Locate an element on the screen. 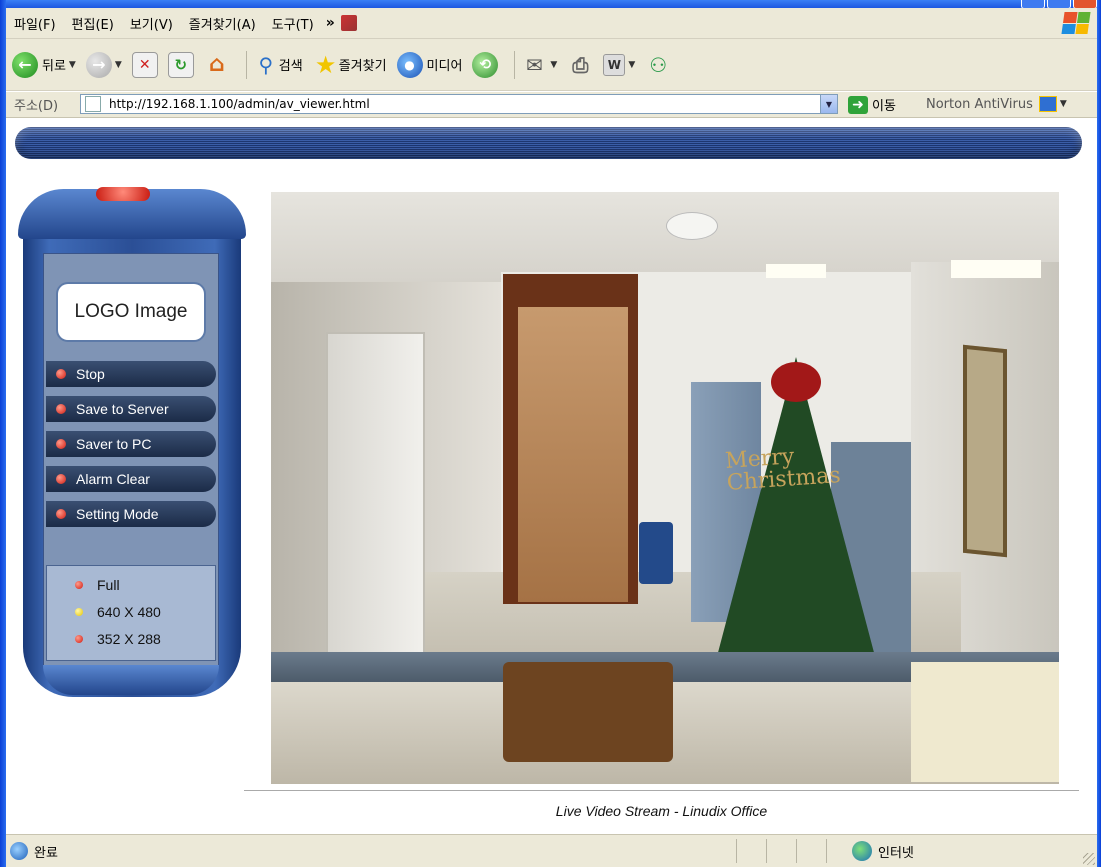 Image resolution: width=1101 pixels, height=867 pixels. history-button: ⟲ is located at coordinates (485, 64).